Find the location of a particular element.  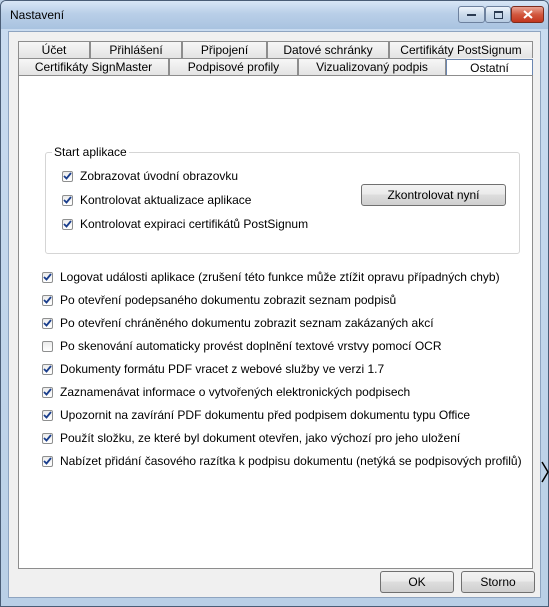

resize-cursor-icon is located at coordinates (545, 472).